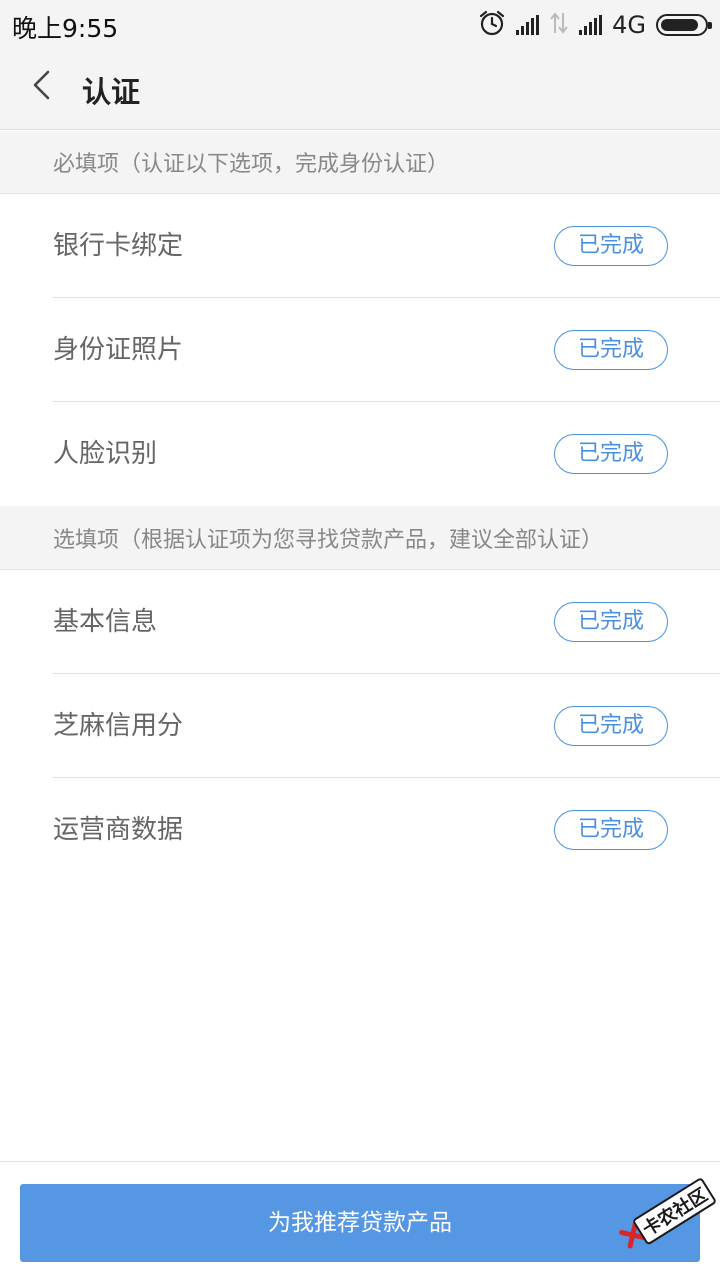 The height and width of the screenshot is (1280, 720). I want to click on alarm-icon, so click(492, 25).